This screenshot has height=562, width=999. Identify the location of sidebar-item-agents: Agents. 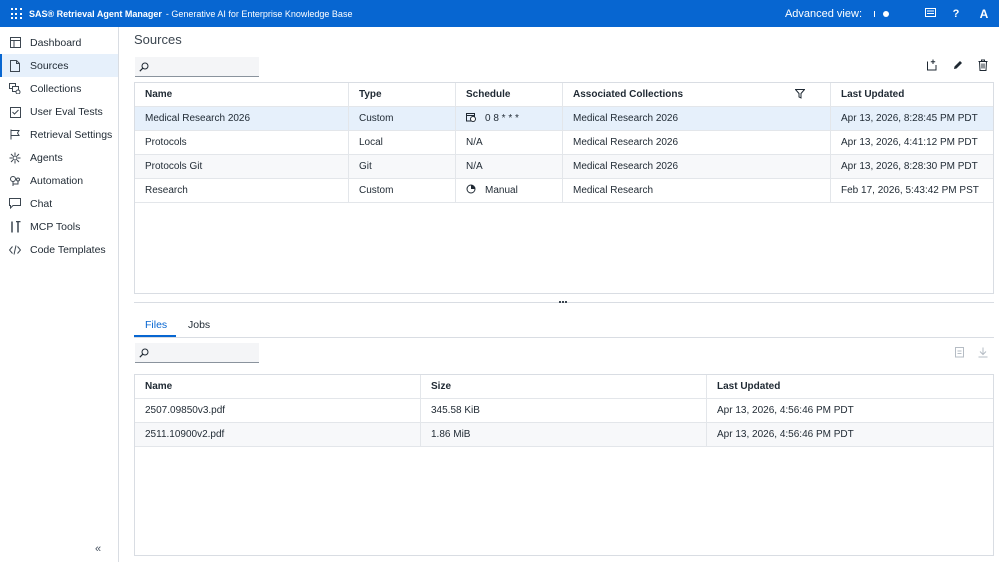
(59, 157).